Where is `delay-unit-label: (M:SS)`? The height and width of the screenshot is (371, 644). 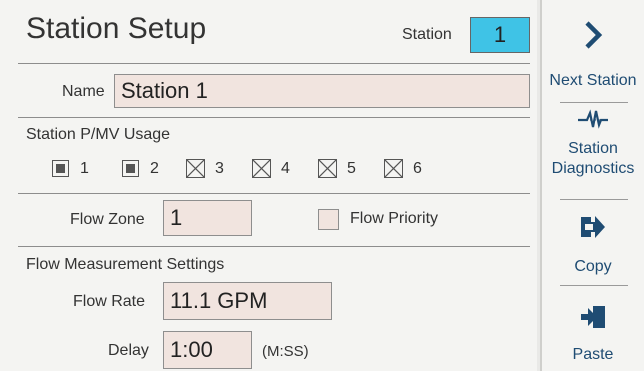 delay-unit-label: (M:SS) is located at coordinates (285, 351).